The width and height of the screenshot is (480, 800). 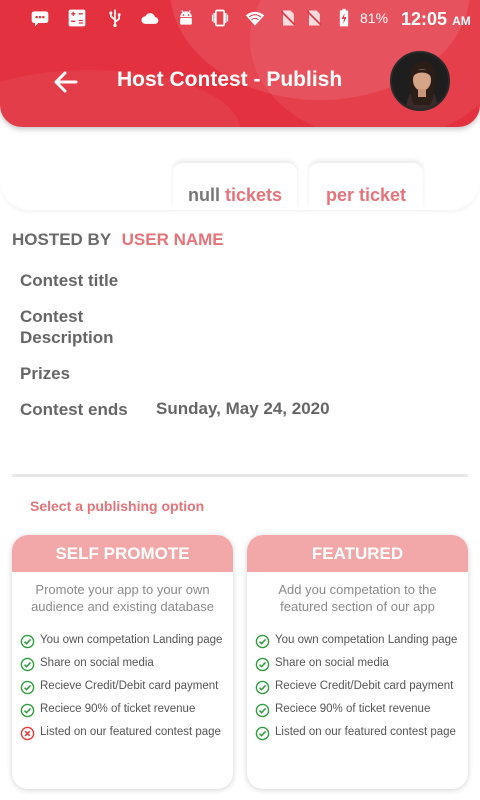 I want to click on vibrate-icon, so click(x=220, y=18).